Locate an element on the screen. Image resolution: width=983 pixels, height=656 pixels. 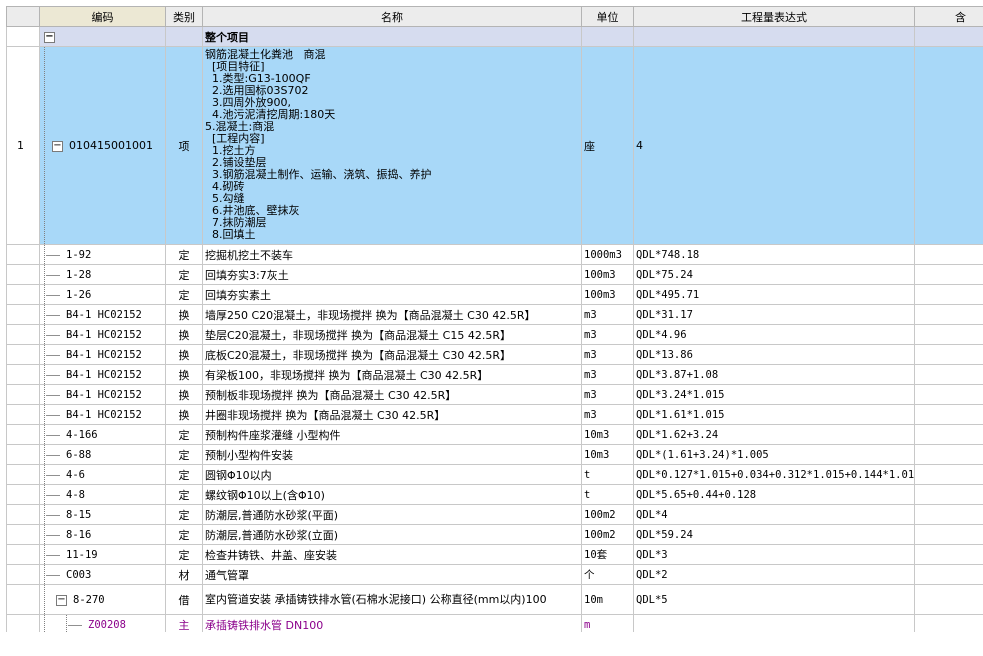
quota-row: 8-16 定防潮层,普通防水砂浆(立面) 100m2 QDL*59.24 is located at coordinates (494, 534).